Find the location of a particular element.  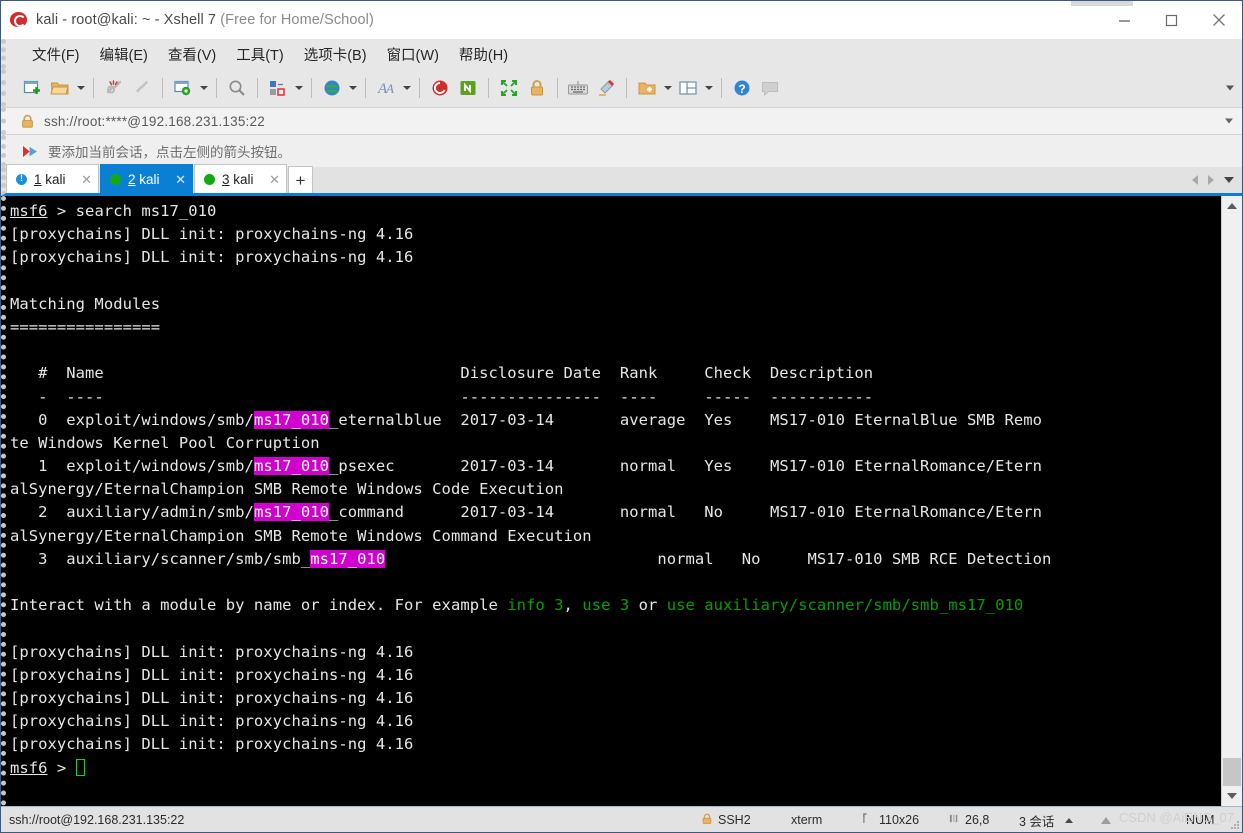

status-cursor-position: 26,8 is located at coordinates (969, 820).